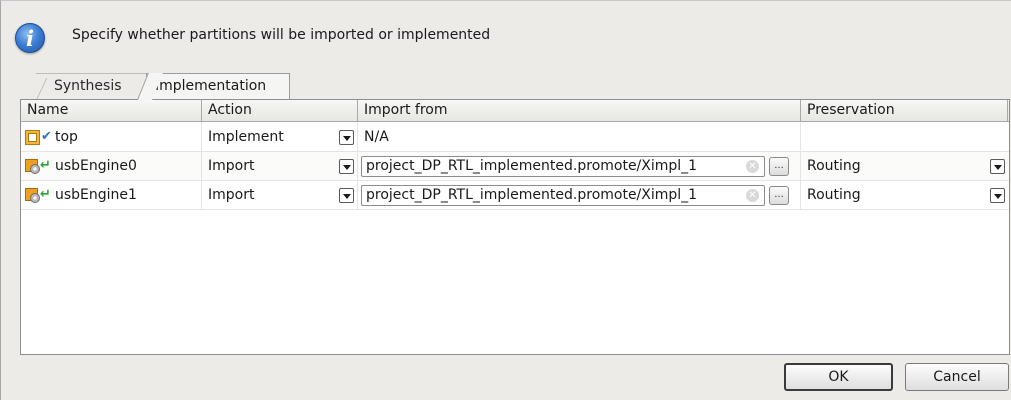 This screenshot has height=400, width=1011. Describe the element at coordinates (46, 136) in the screenshot. I see `check-icon: ✔` at that location.